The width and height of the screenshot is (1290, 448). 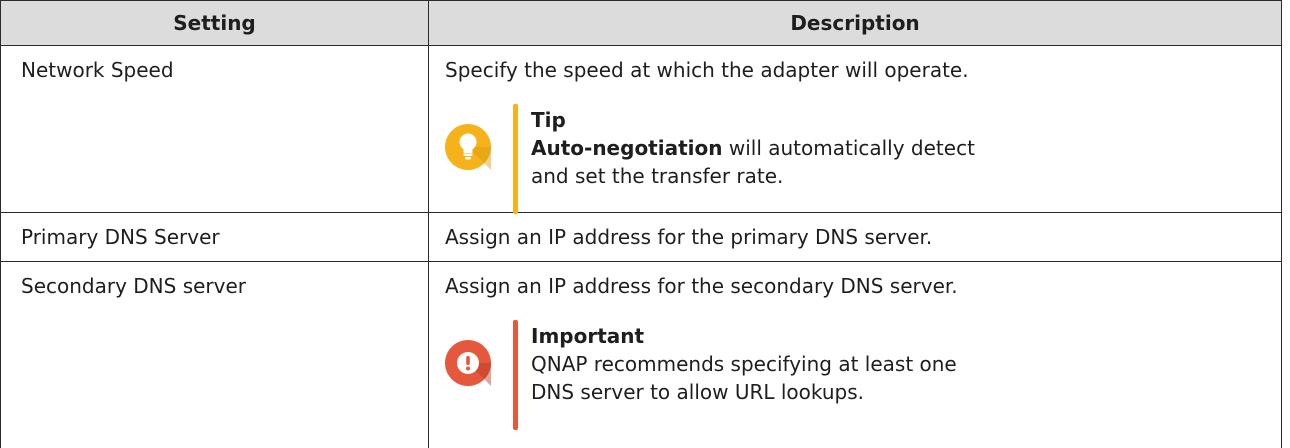 I want to click on description-column-header: Description, so click(x=855, y=23).